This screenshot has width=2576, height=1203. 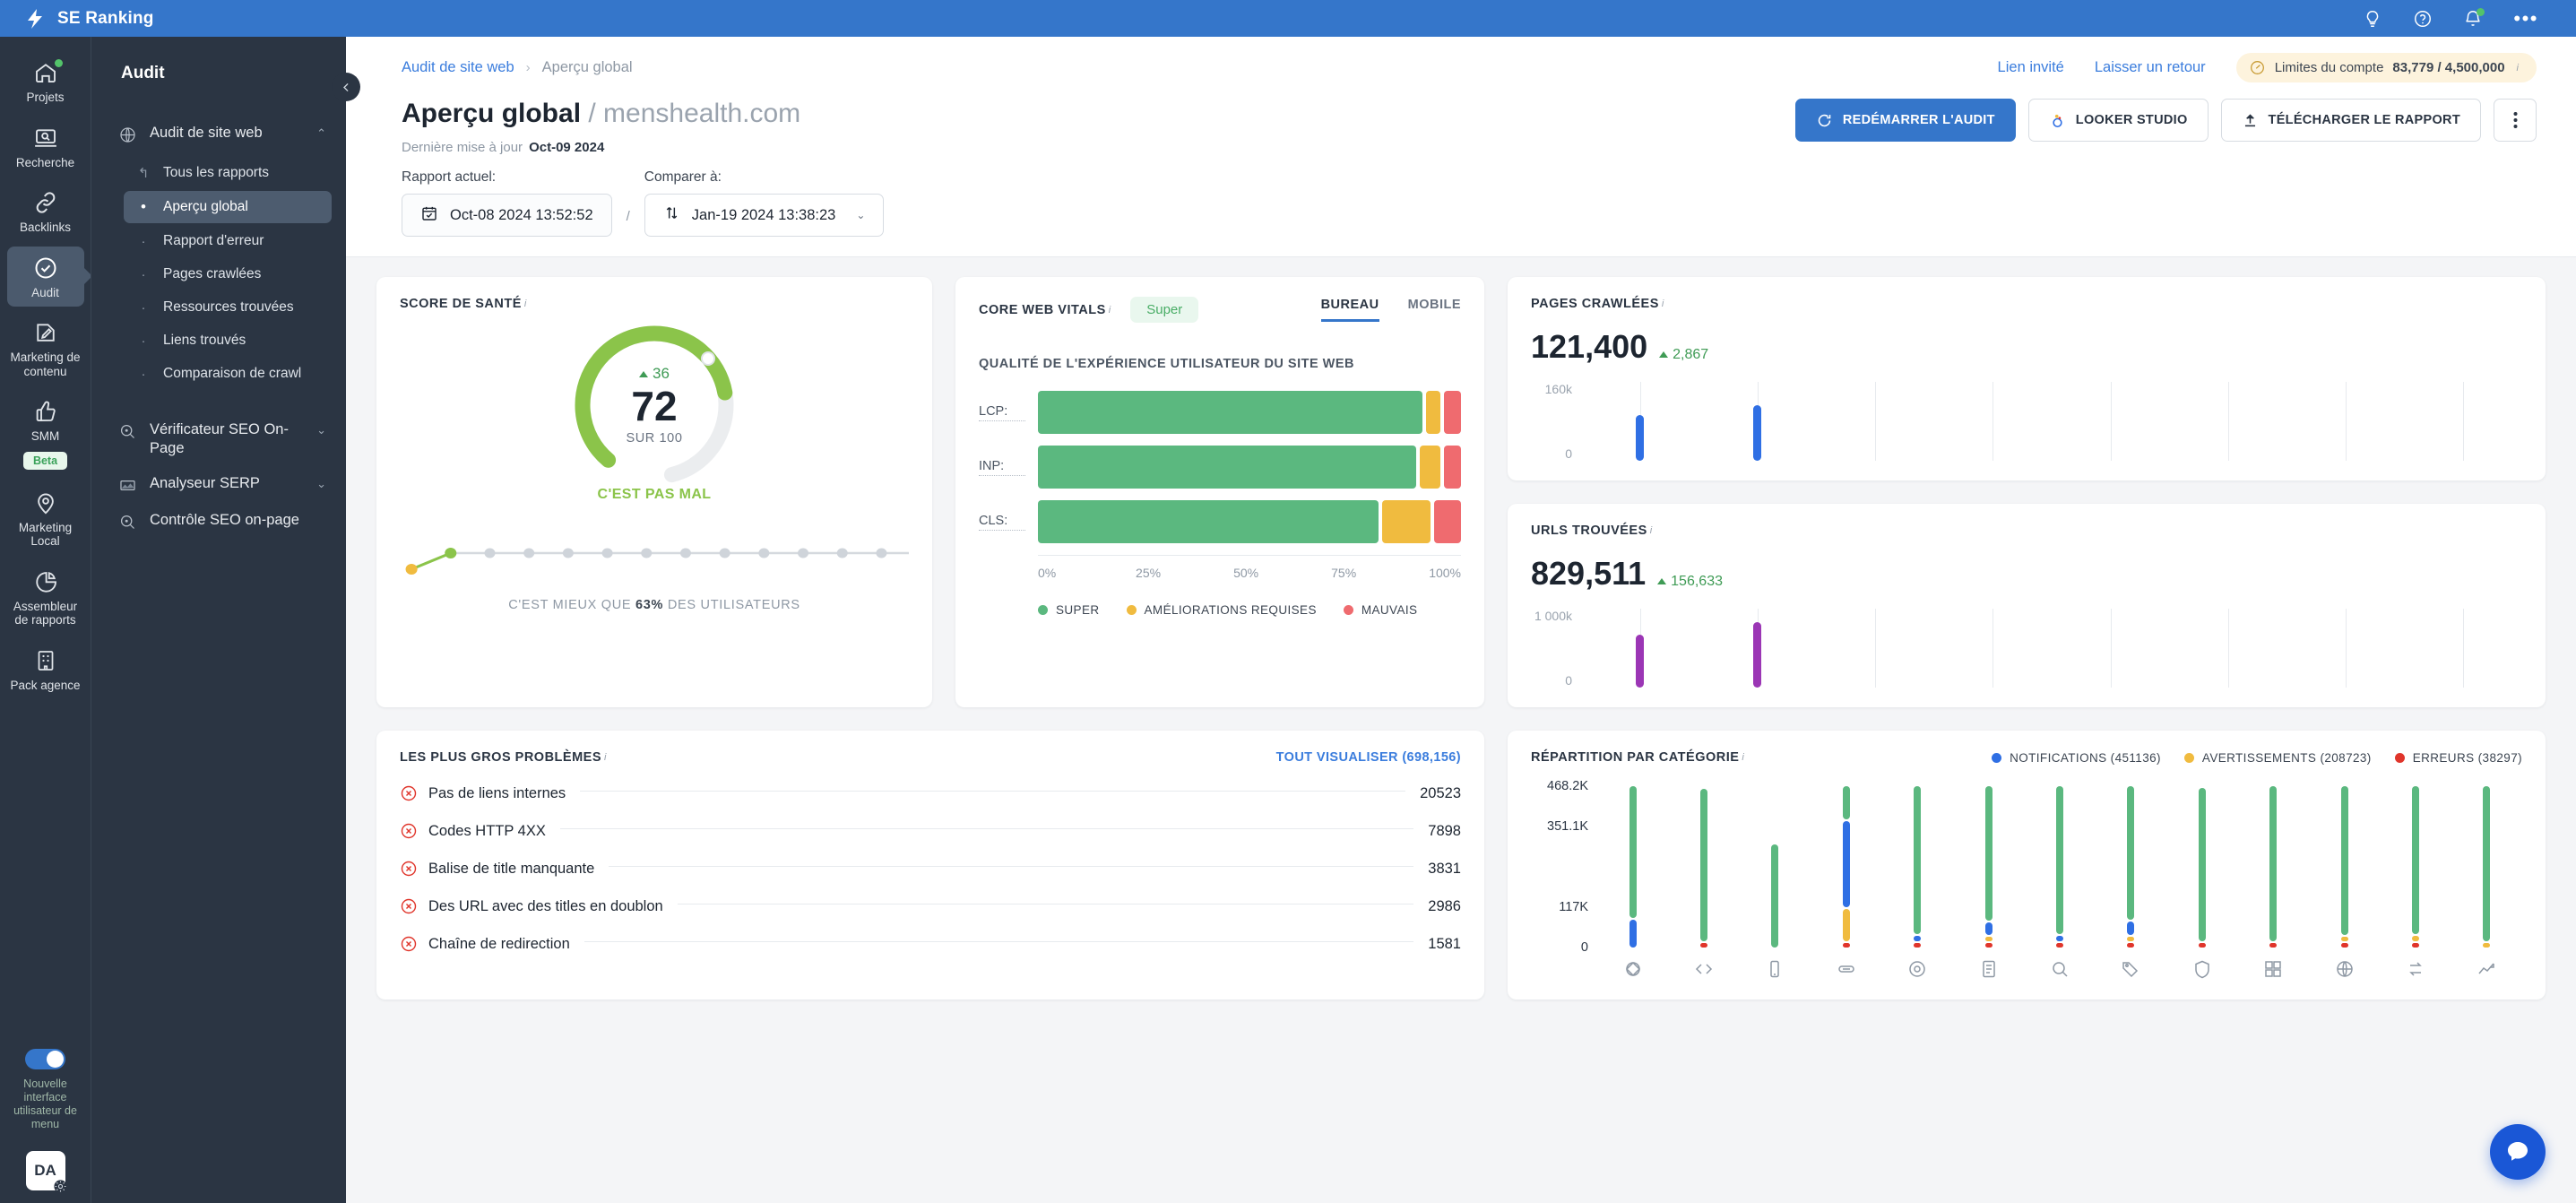 I want to click on issue-row: Chaîne de redirection 1581, so click(x=930, y=944).